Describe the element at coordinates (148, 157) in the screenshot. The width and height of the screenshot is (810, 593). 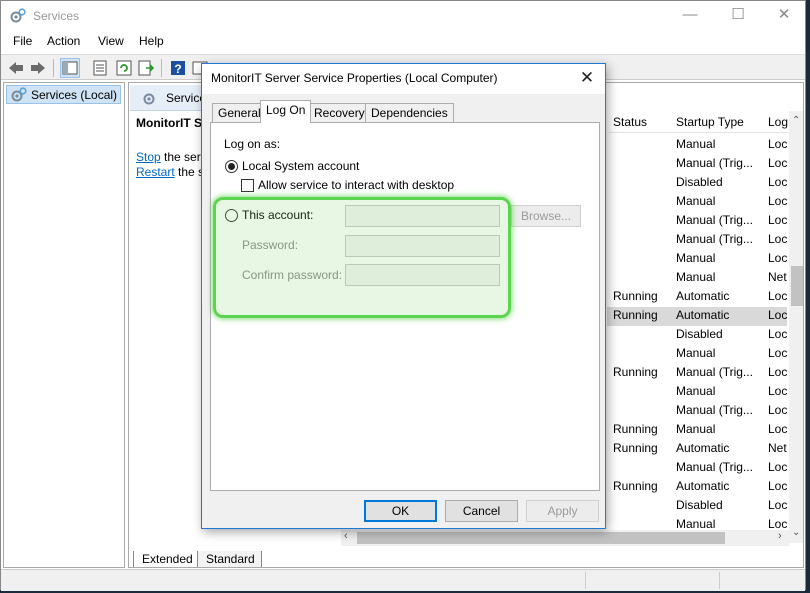
I see `stop-service-link: Stop` at that location.